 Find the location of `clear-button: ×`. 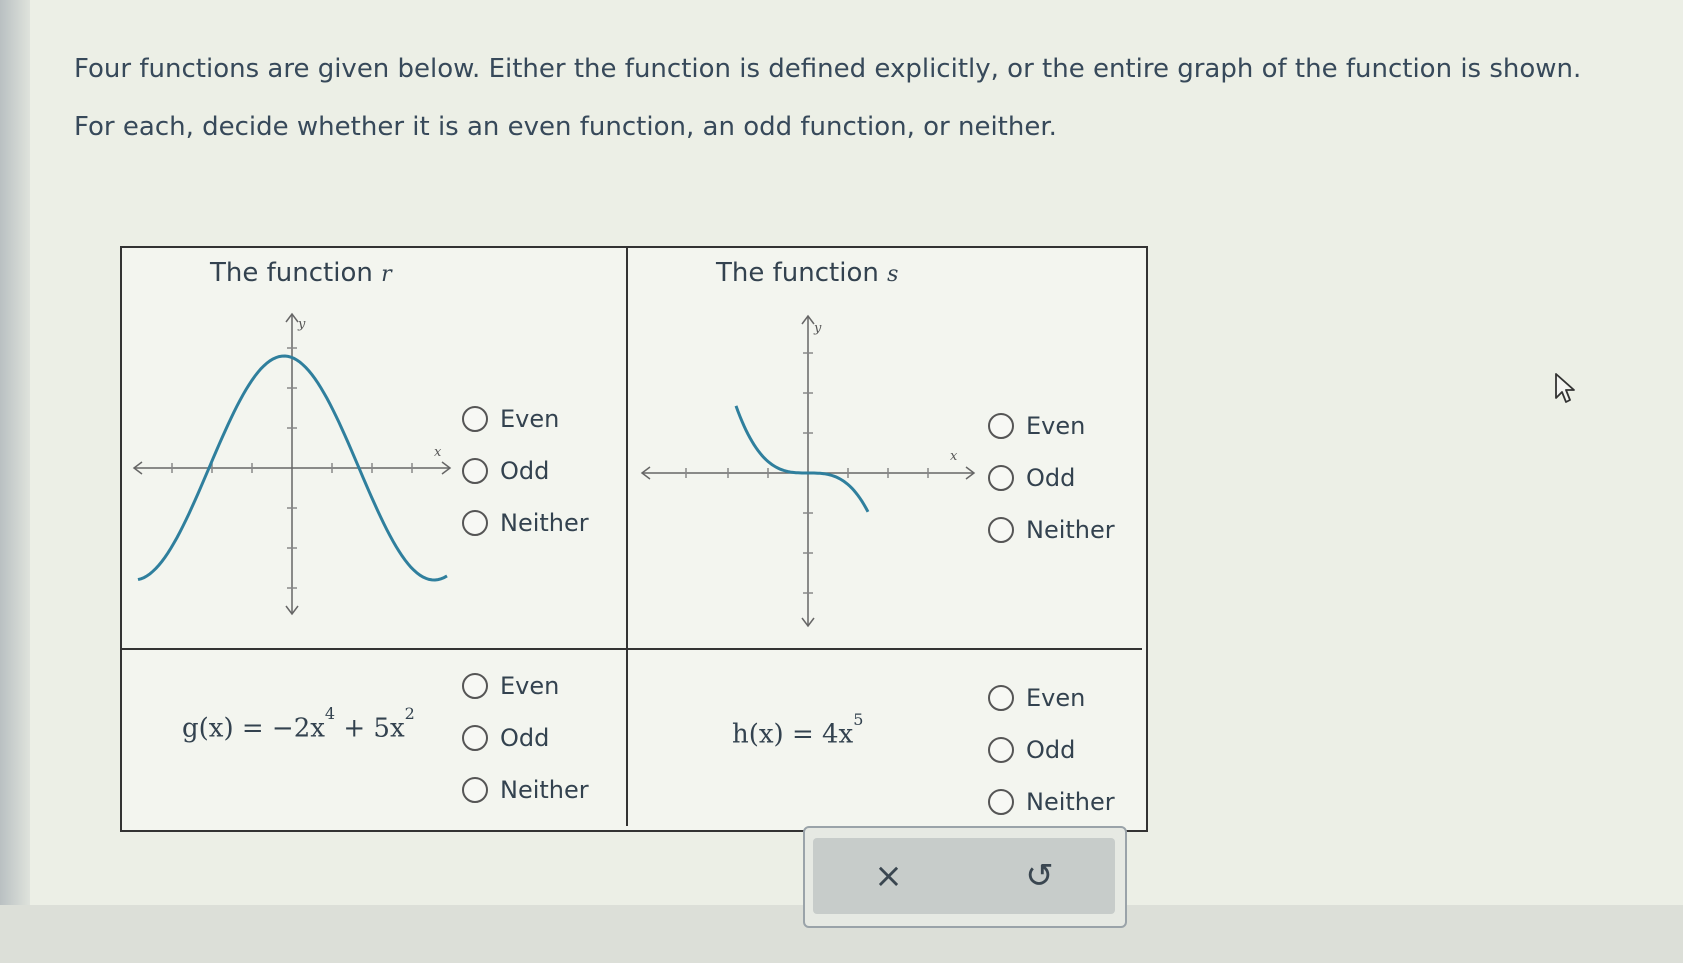

clear-button: × is located at coordinates (888, 876).